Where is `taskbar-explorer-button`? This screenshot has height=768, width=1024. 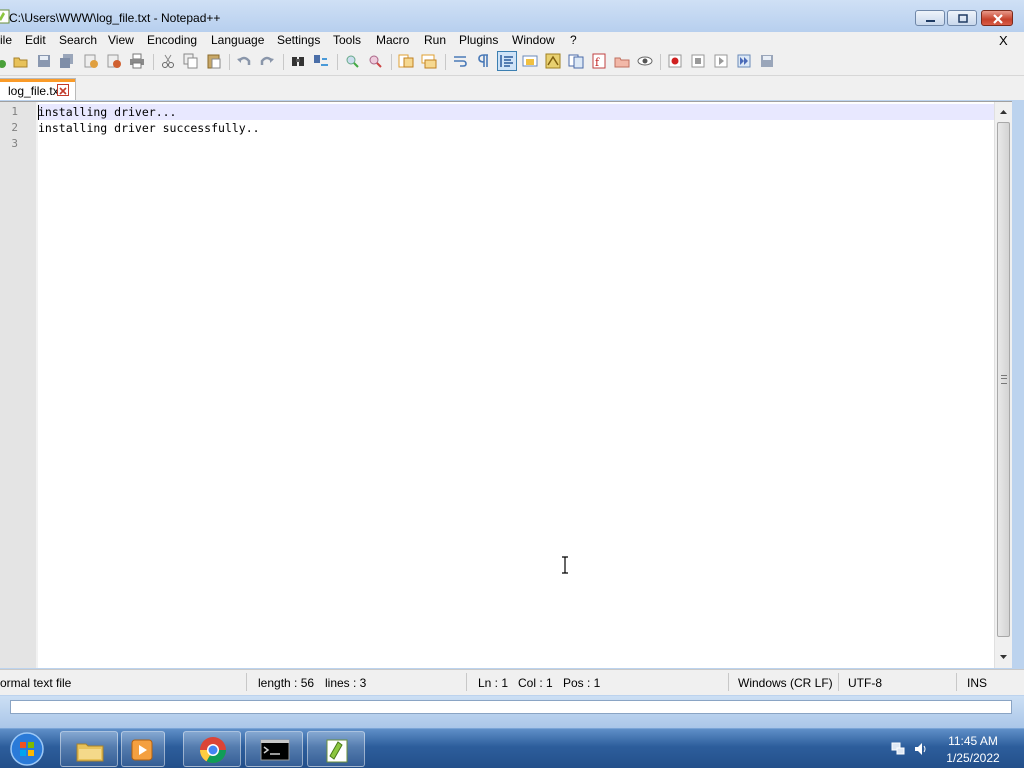 taskbar-explorer-button is located at coordinates (89, 749).